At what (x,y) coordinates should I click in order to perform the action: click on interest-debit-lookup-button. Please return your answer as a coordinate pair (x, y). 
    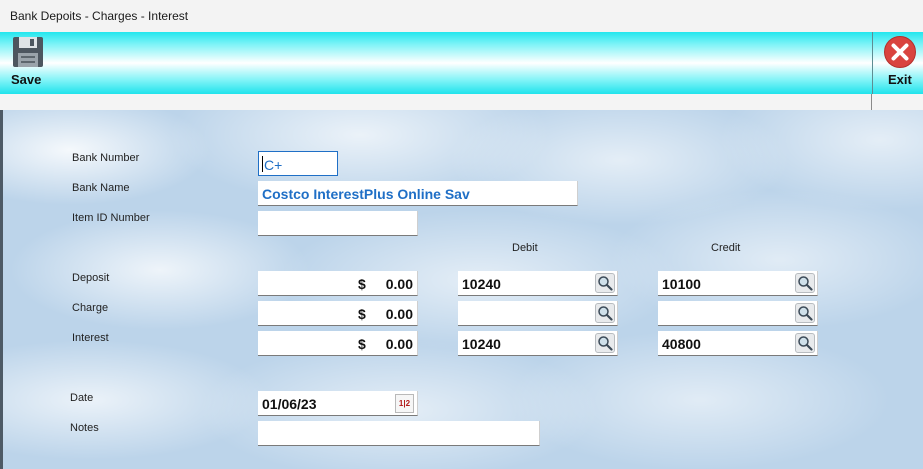
    Looking at the image, I should click on (605, 343).